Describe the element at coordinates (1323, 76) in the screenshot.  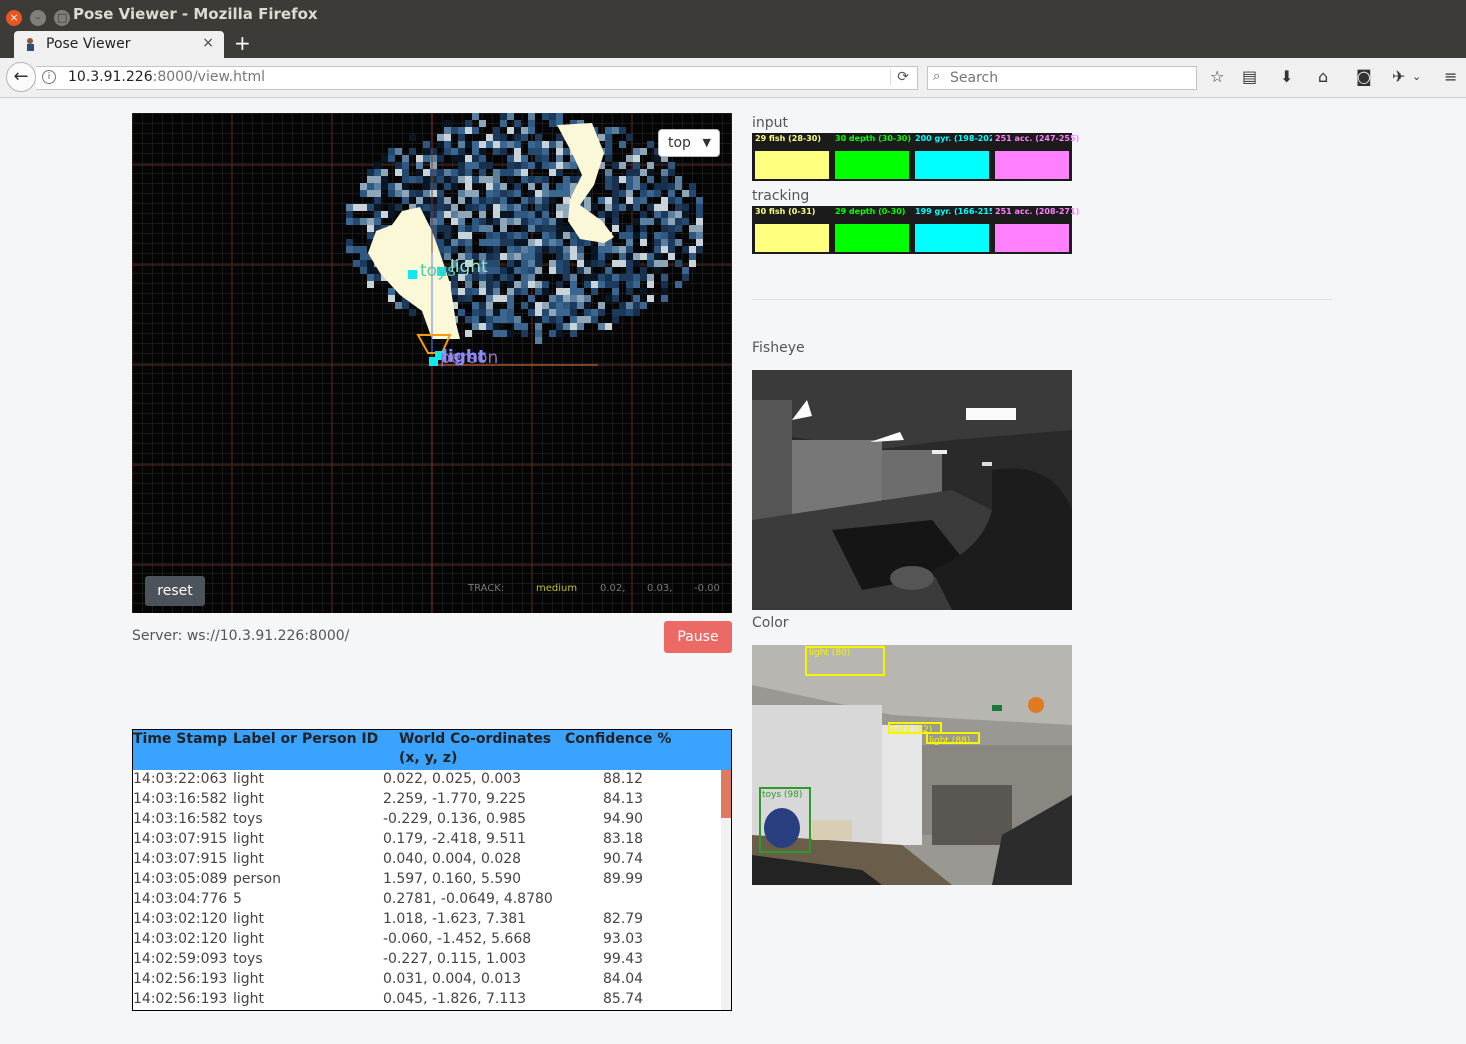
I see `home-icon: ⌂` at that location.